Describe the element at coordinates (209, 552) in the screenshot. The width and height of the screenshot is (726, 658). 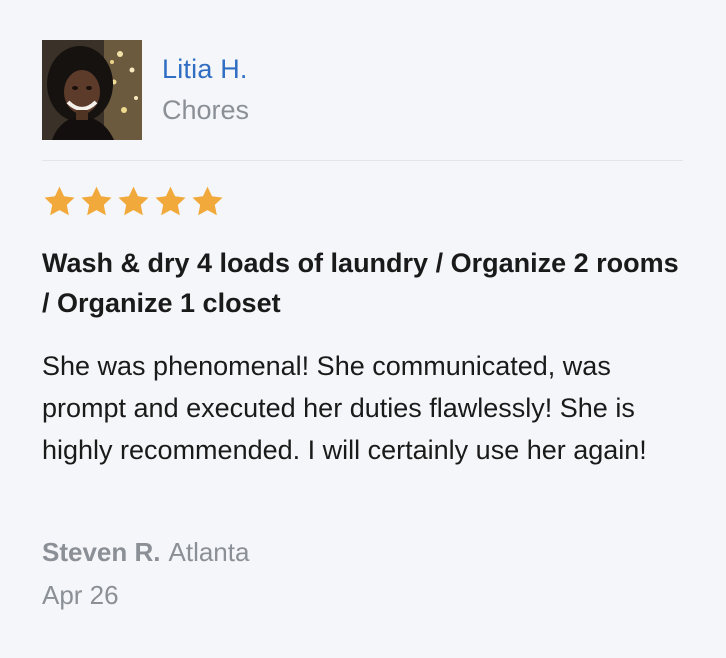
I see `reviewer-location: Atlanta` at that location.